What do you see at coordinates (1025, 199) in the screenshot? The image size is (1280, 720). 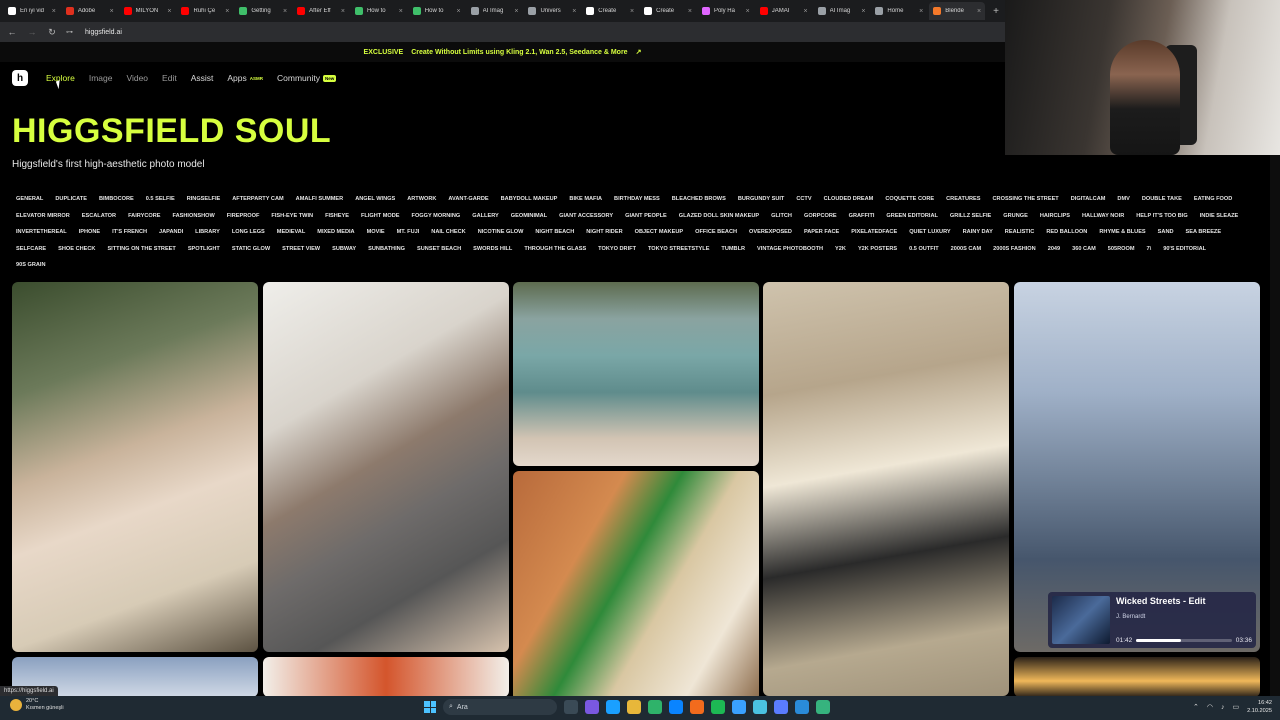 I see `style-chip: CROSSING THE STREET` at bounding box center [1025, 199].